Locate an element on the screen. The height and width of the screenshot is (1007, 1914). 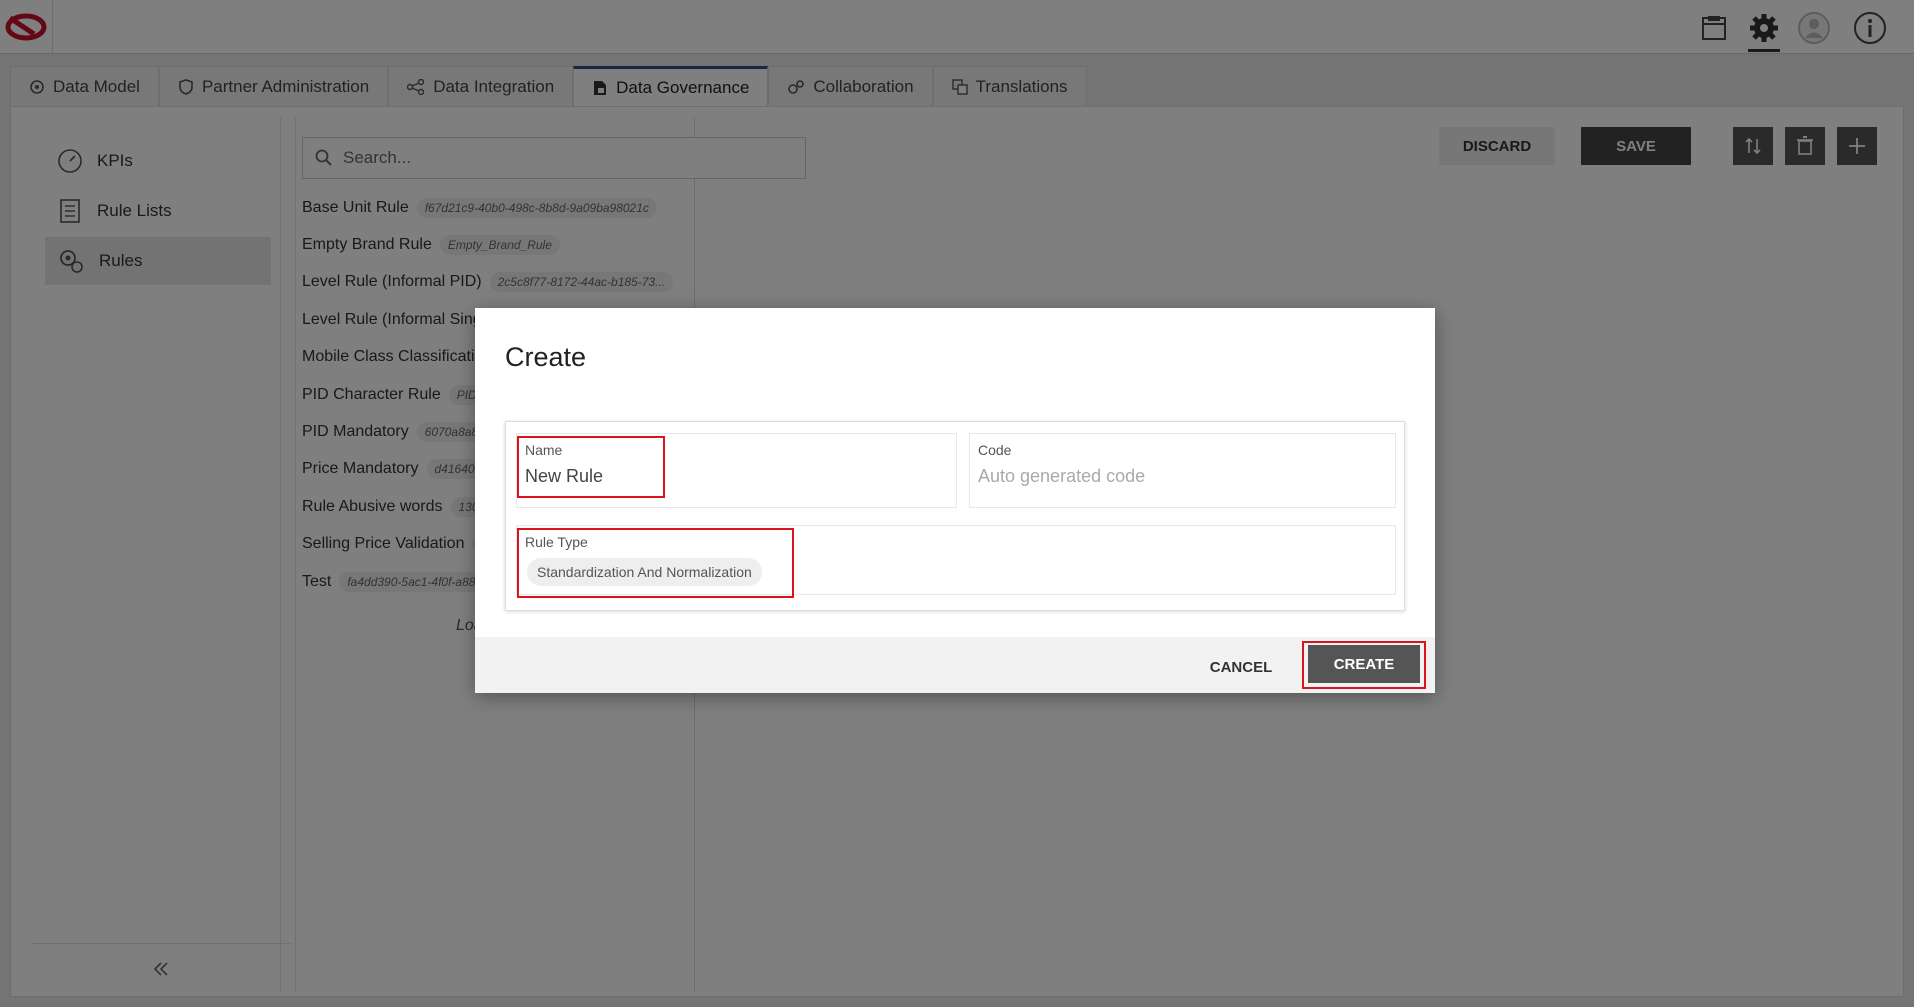
rule-type-label: Rule Type is located at coordinates (556, 542).